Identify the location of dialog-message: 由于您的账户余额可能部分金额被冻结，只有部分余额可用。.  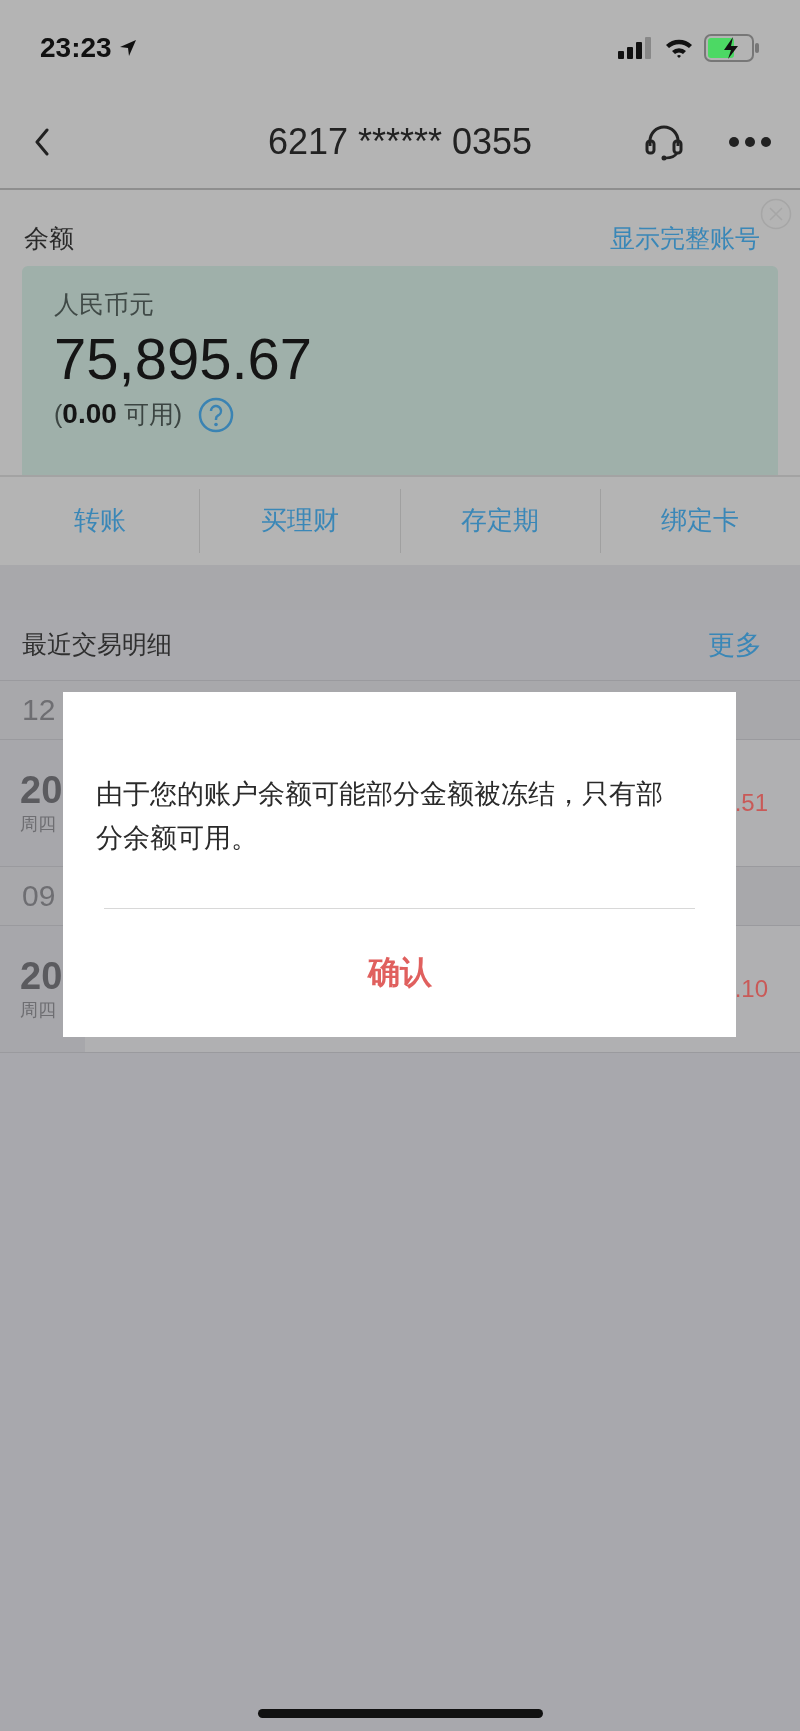
(379, 816).